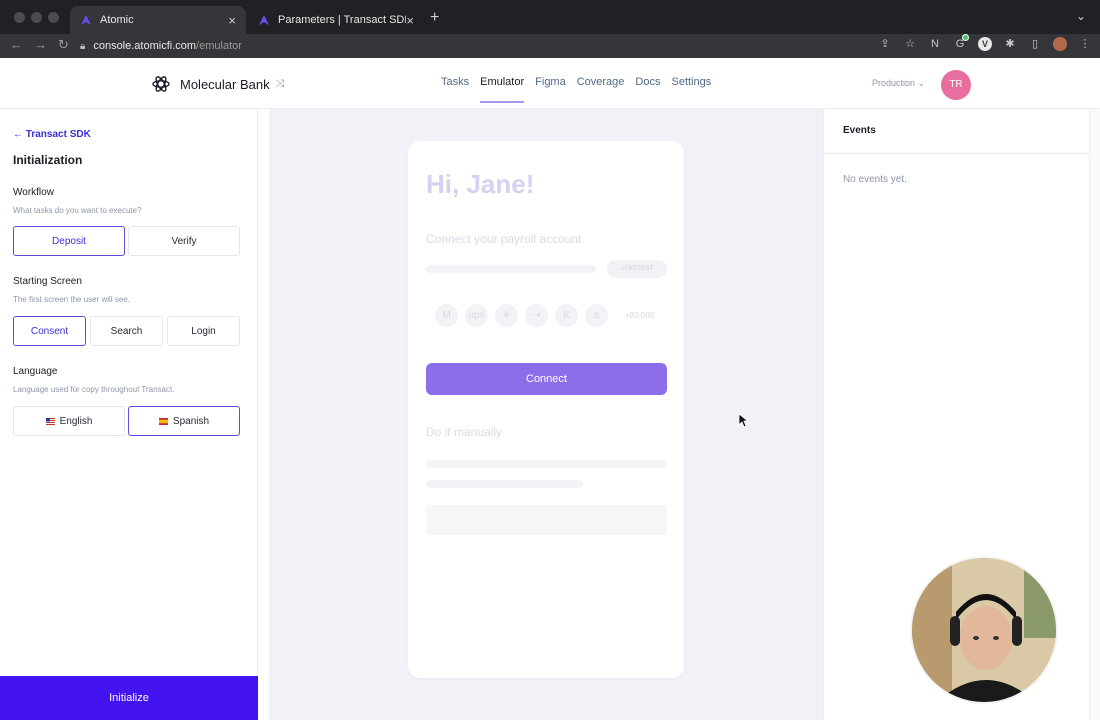 This screenshot has width=1100, height=720. Describe the element at coordinates (596, 315) in the screenshot. I see `amazon-logo-icon: a` at that location.